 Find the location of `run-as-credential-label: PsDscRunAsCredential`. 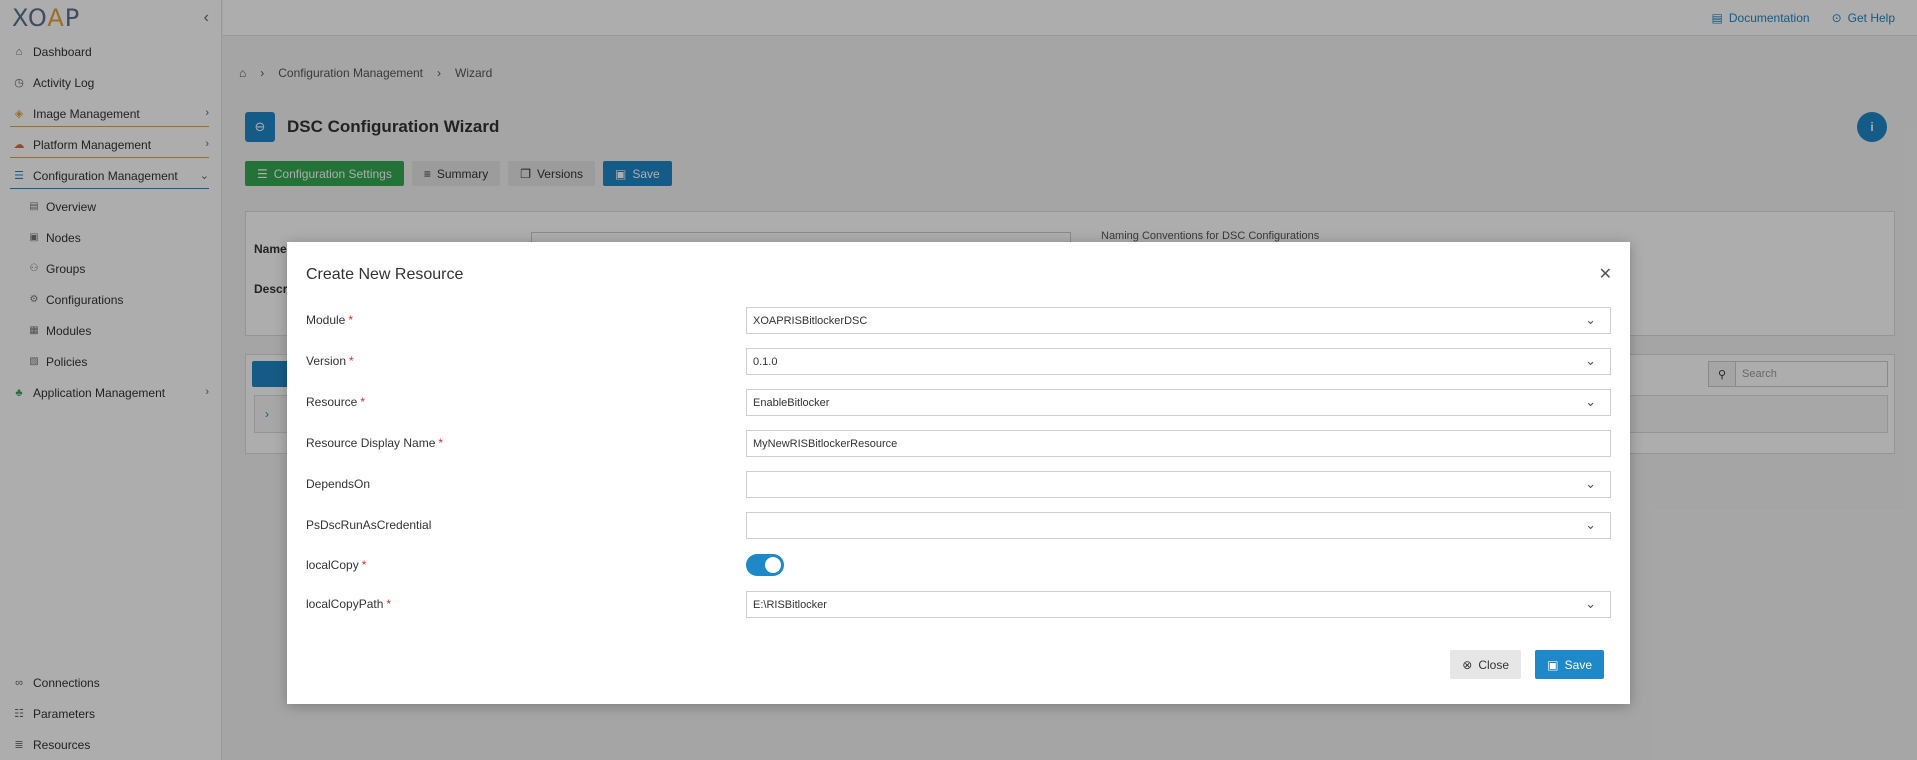

run-as-credential-label: PsDscRunAsCredential is located at coordinates (369, 525).